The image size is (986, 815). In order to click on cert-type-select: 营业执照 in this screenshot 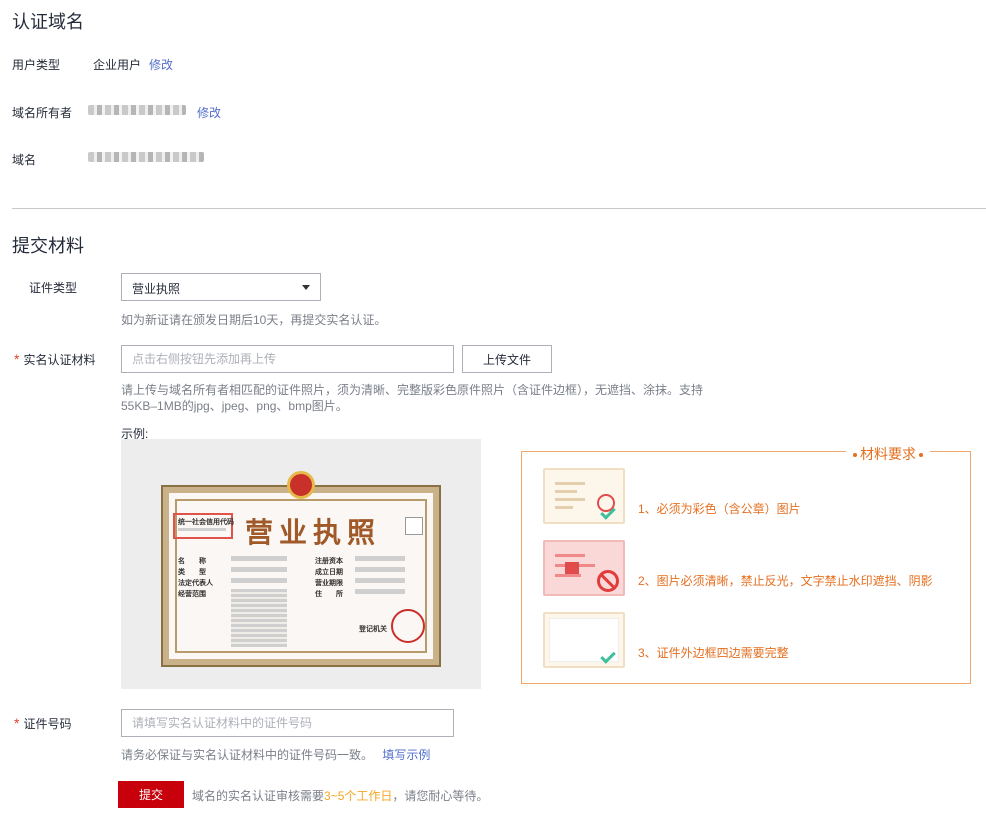, I will do `click(221, 287)`.